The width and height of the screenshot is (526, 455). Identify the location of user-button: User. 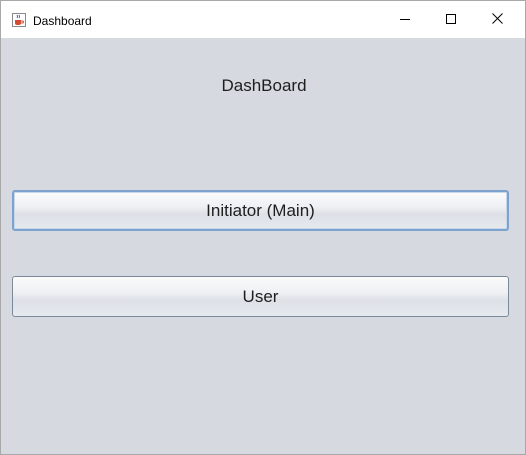
(260, 296).